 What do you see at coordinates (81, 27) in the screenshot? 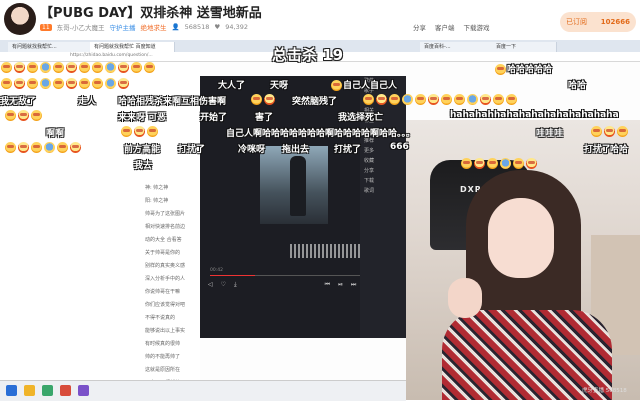
I see `streamer-name: 东哥-小乙大魔王` at bounding box center [81, 27].